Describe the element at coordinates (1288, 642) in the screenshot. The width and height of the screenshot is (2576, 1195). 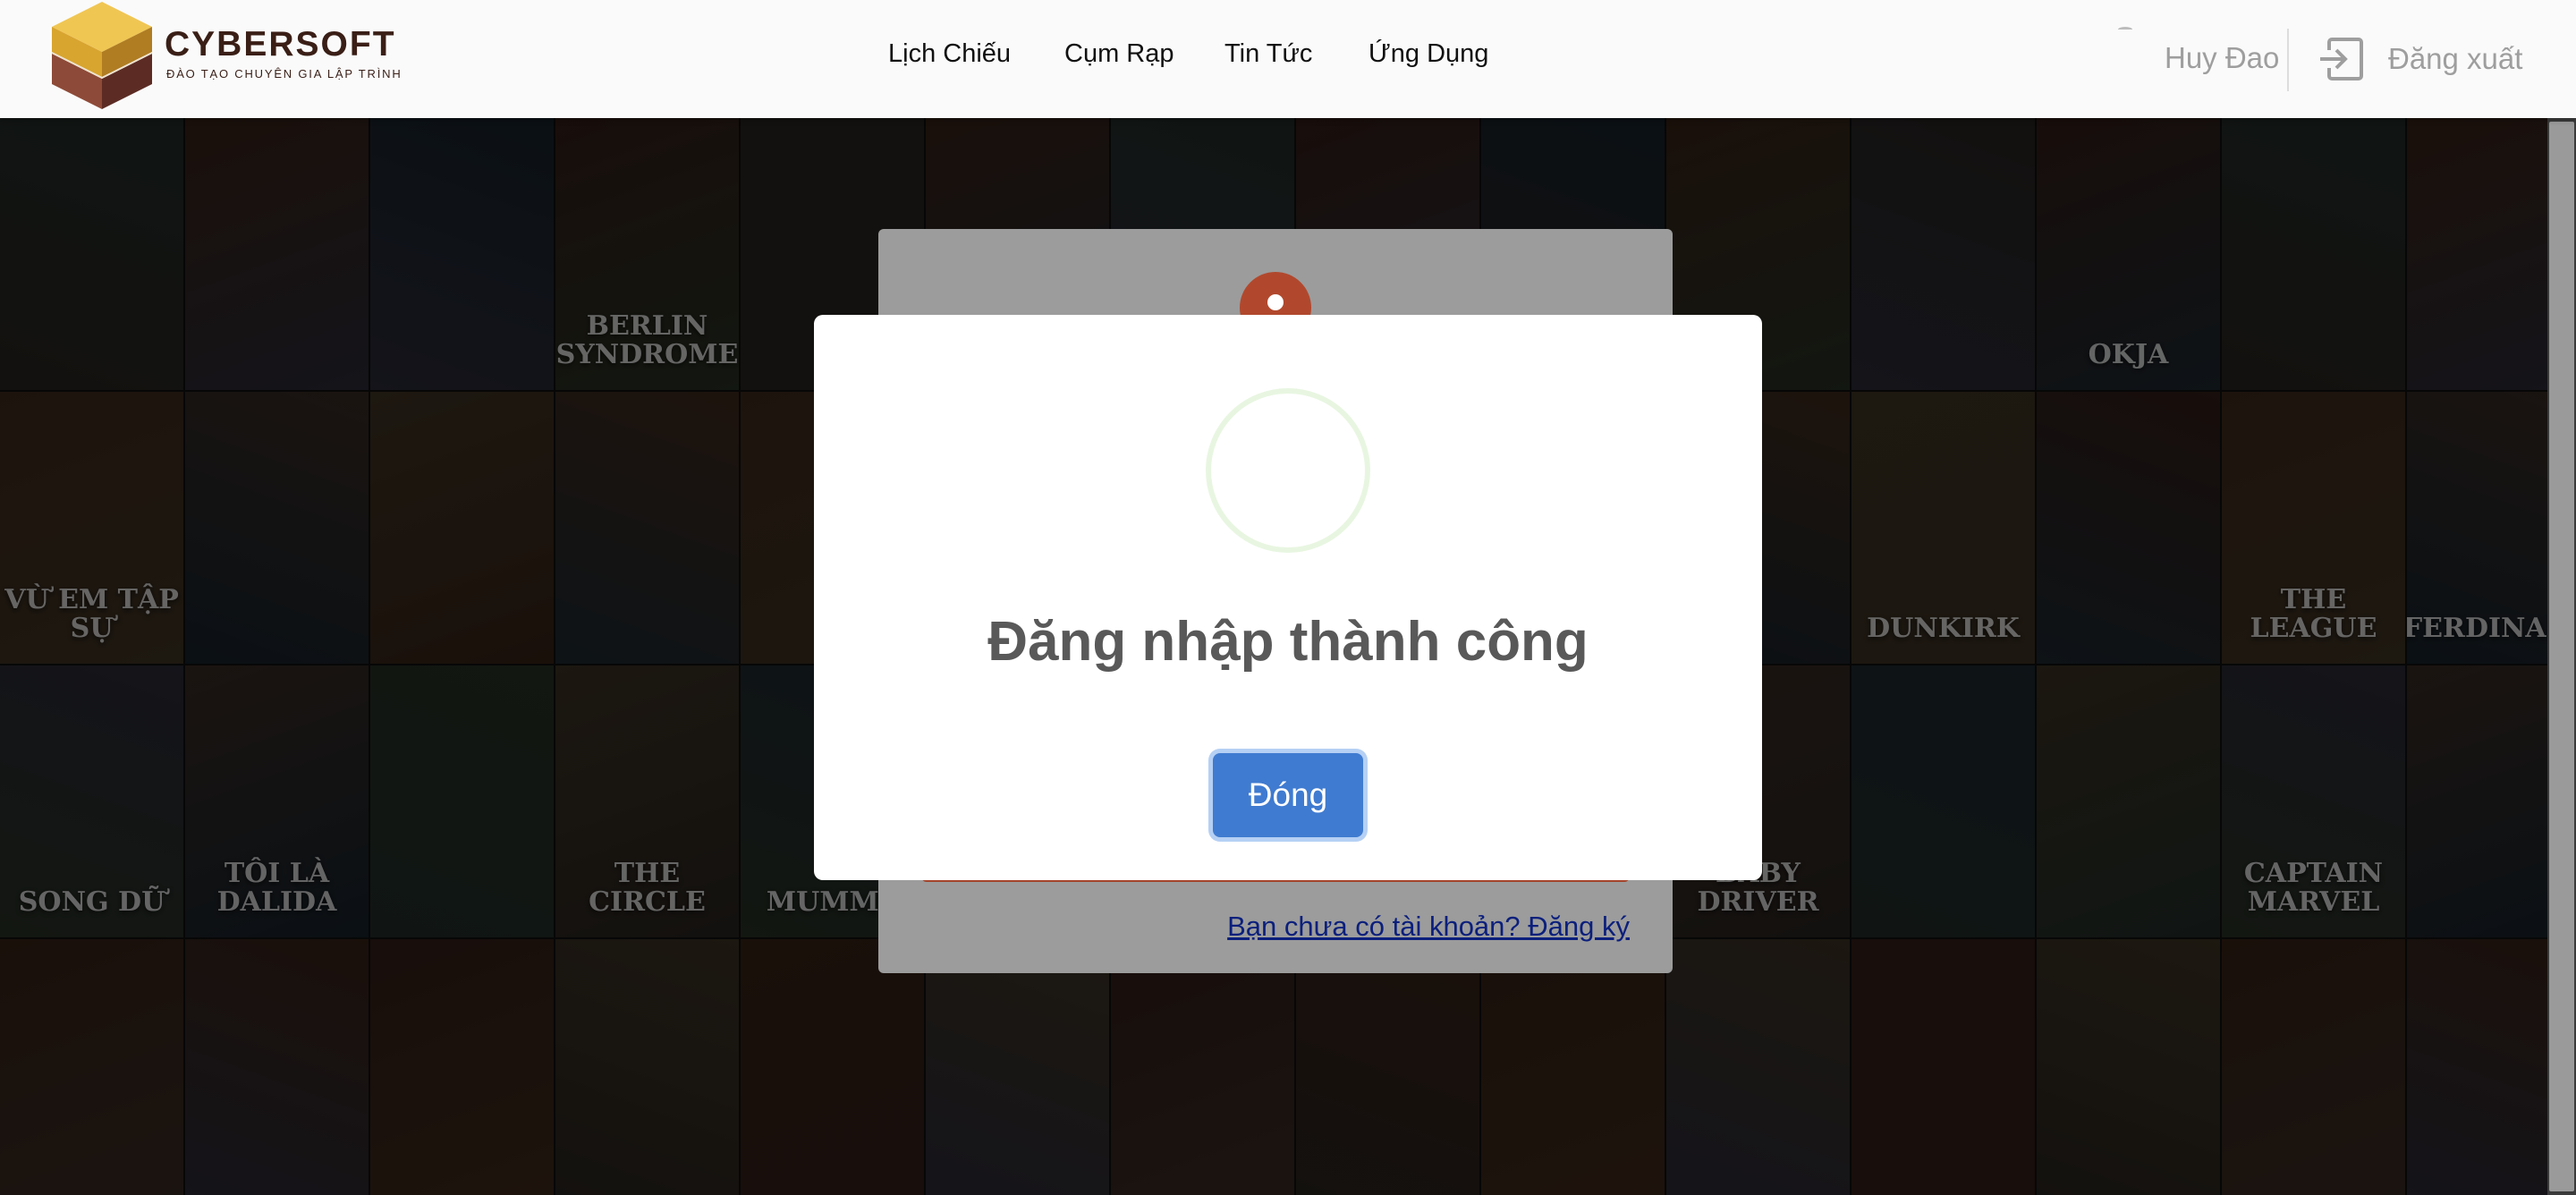
I see `modal-title: Đăng nhập thành công` at that location.